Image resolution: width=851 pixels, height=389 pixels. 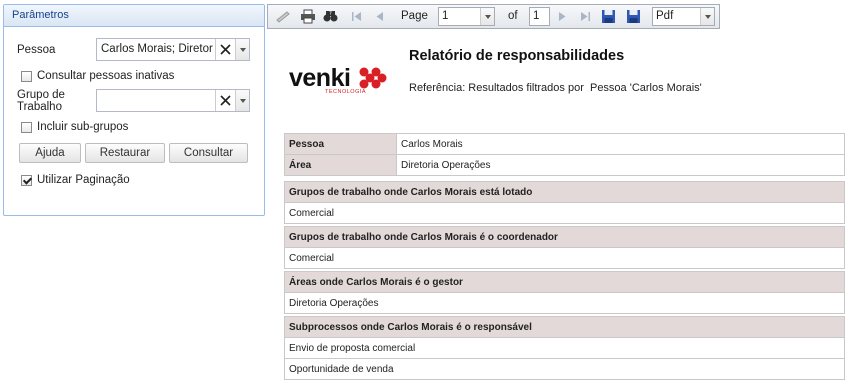 I want to click on logo-subtitle: TECNOLOGIA, so click(x=346, y=92).